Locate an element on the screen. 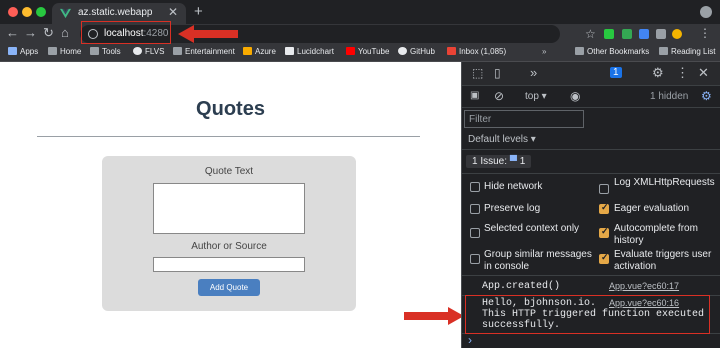 The width and height of the screenshot is (720, 348). hide-network-label: Hide network is located at coordinates (513, 186).